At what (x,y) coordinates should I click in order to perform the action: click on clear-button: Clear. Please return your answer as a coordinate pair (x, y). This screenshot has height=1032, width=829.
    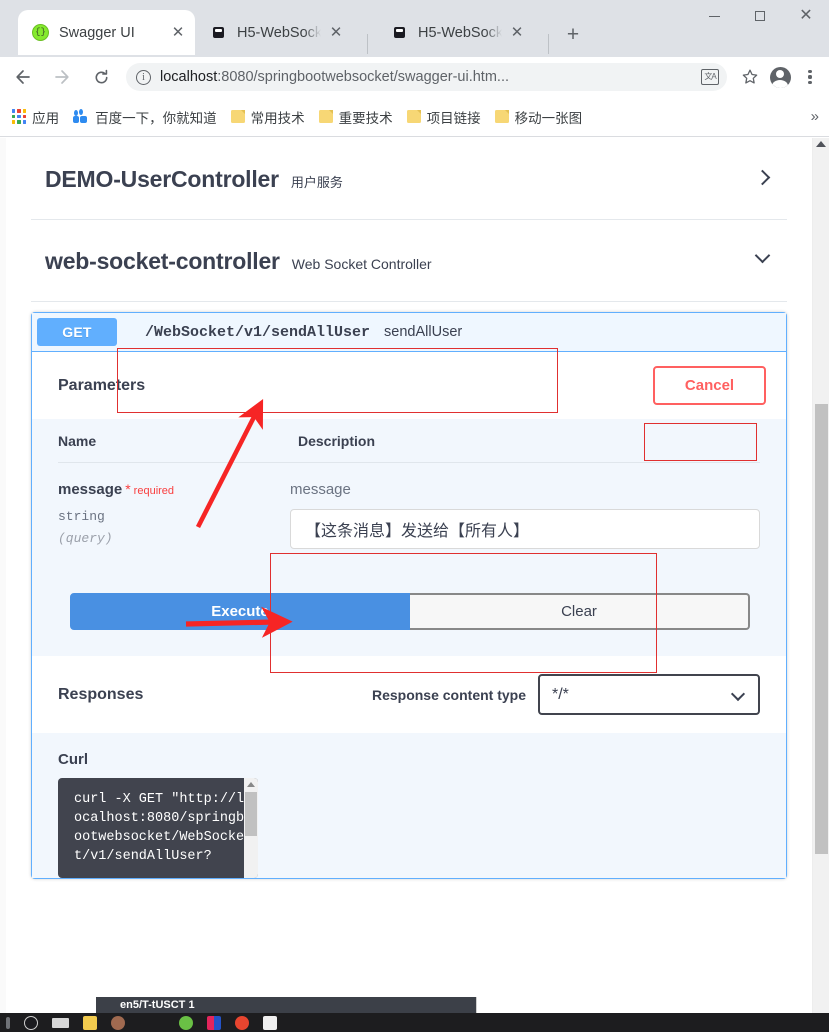
    Looking at the image, I should click on (580, 611).